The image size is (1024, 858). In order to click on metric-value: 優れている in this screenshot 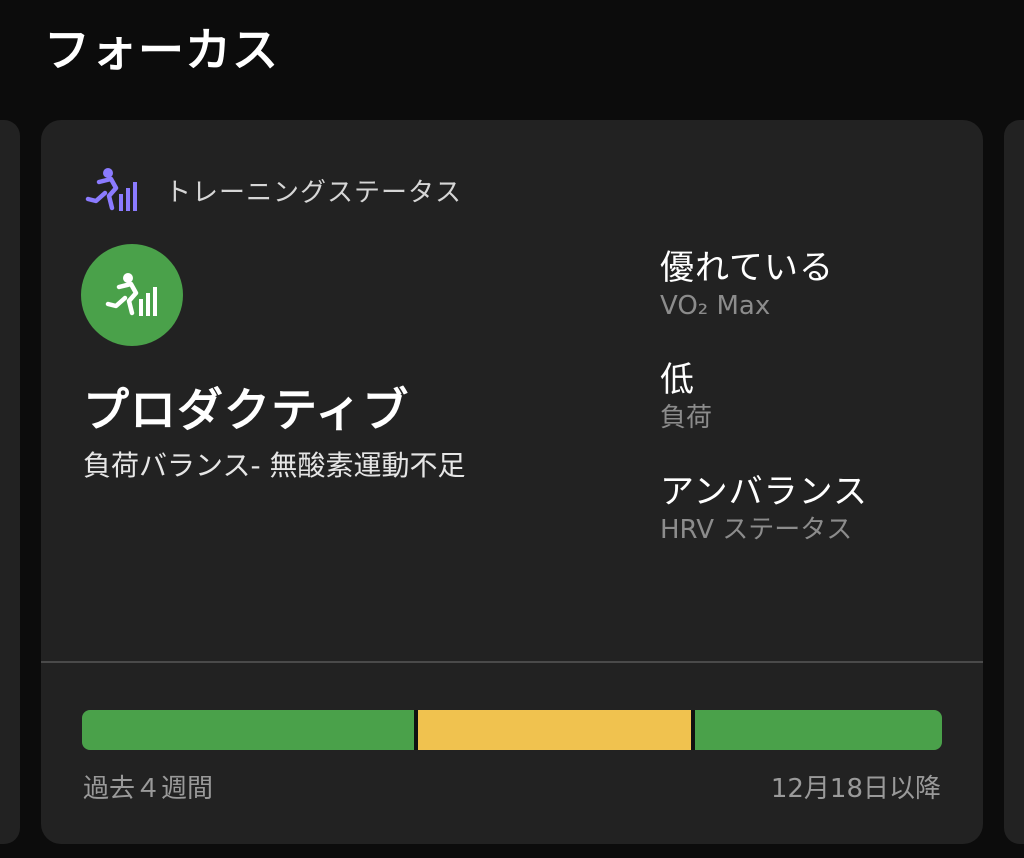, I will do `click(747, 268)`.